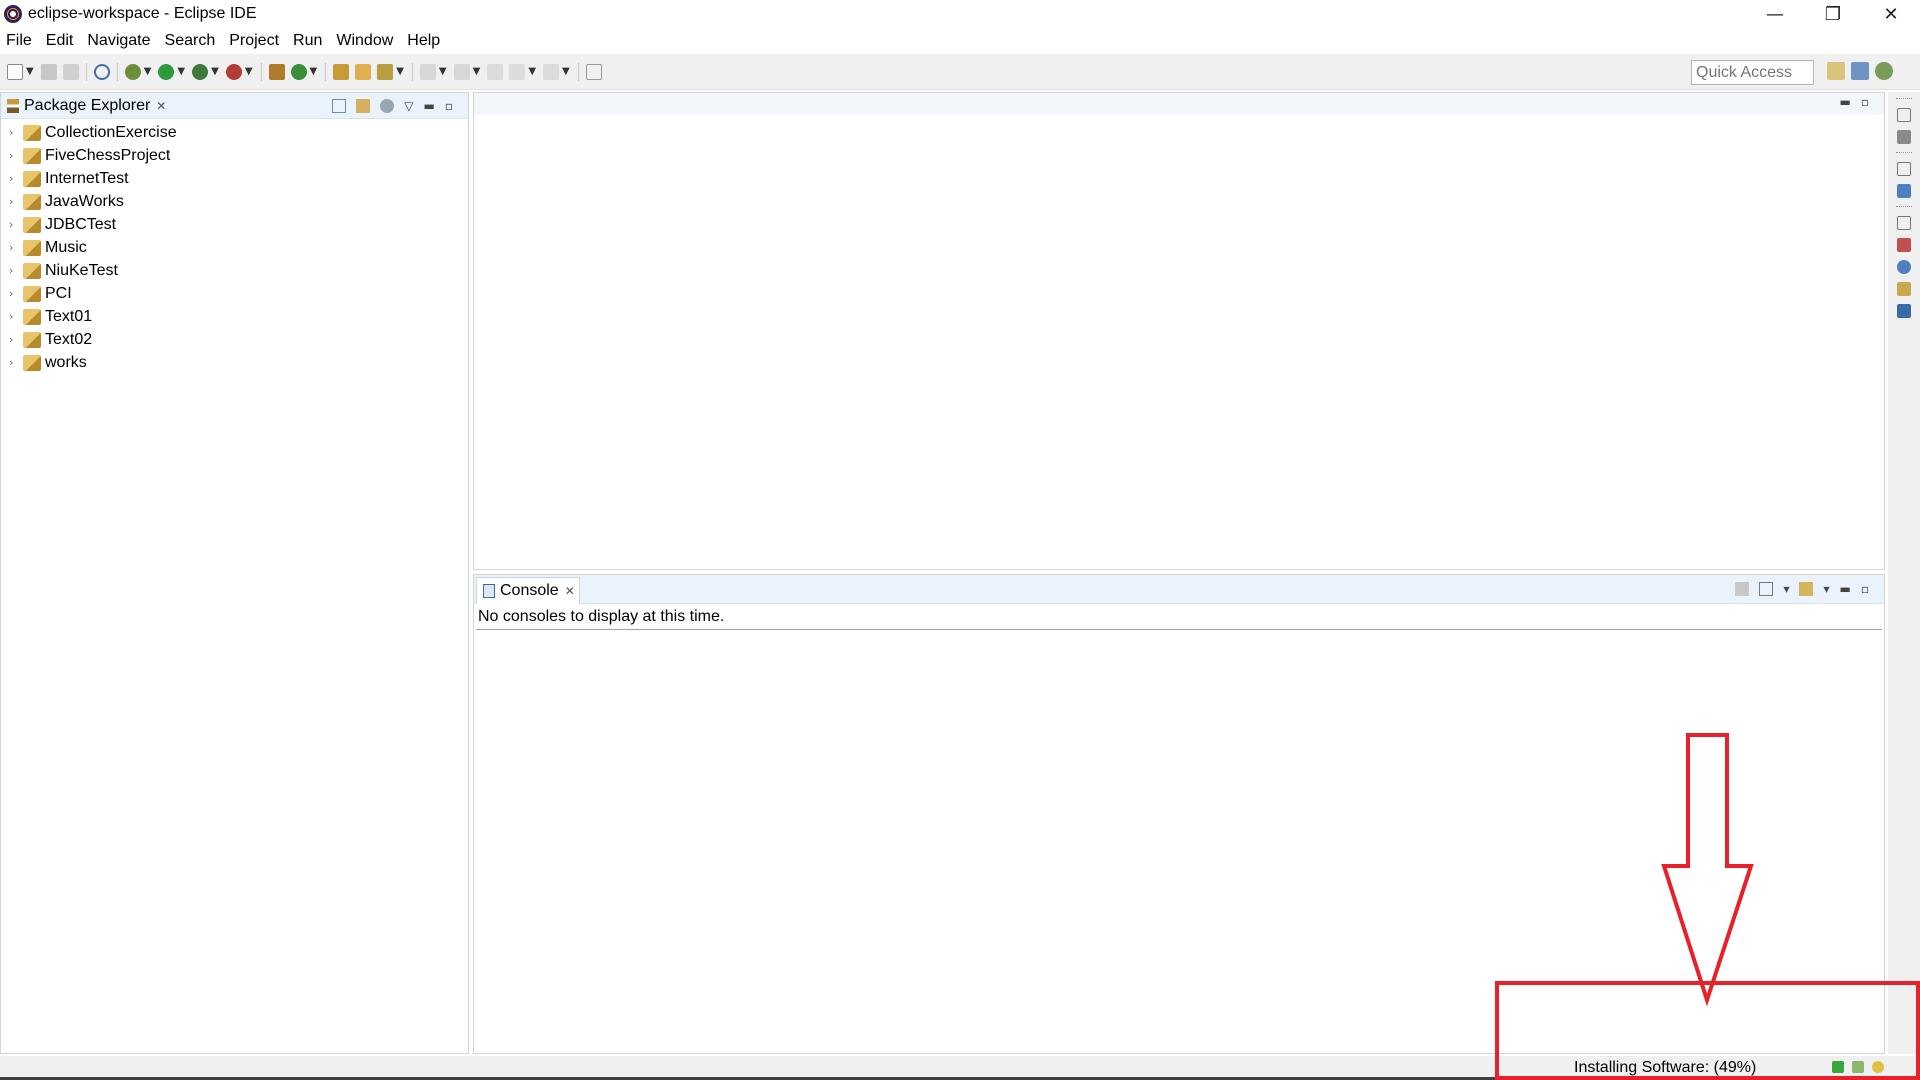  Describe the element at coordinates (495, 71) in the screenshot. I see `last-edit-icon` at that location.